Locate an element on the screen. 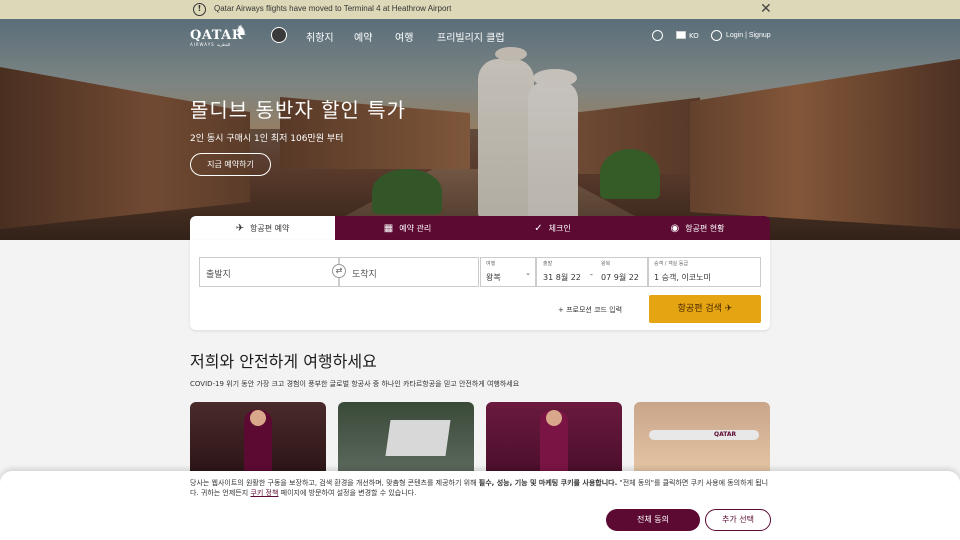  tab-flight-status: ◉ 항공편 현황 is located at coordinates (697, 228).